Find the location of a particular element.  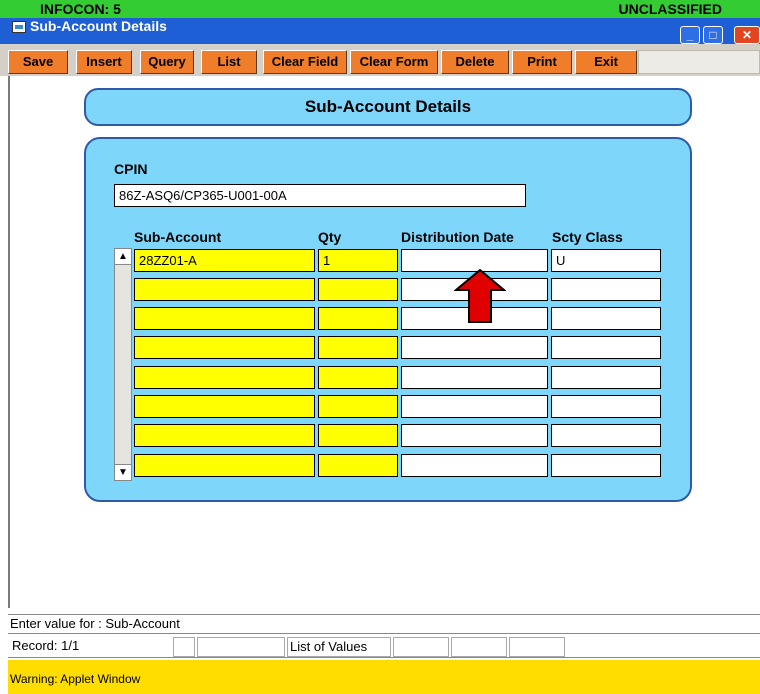

scty-class-field: U is located at coordinates (606, 260).